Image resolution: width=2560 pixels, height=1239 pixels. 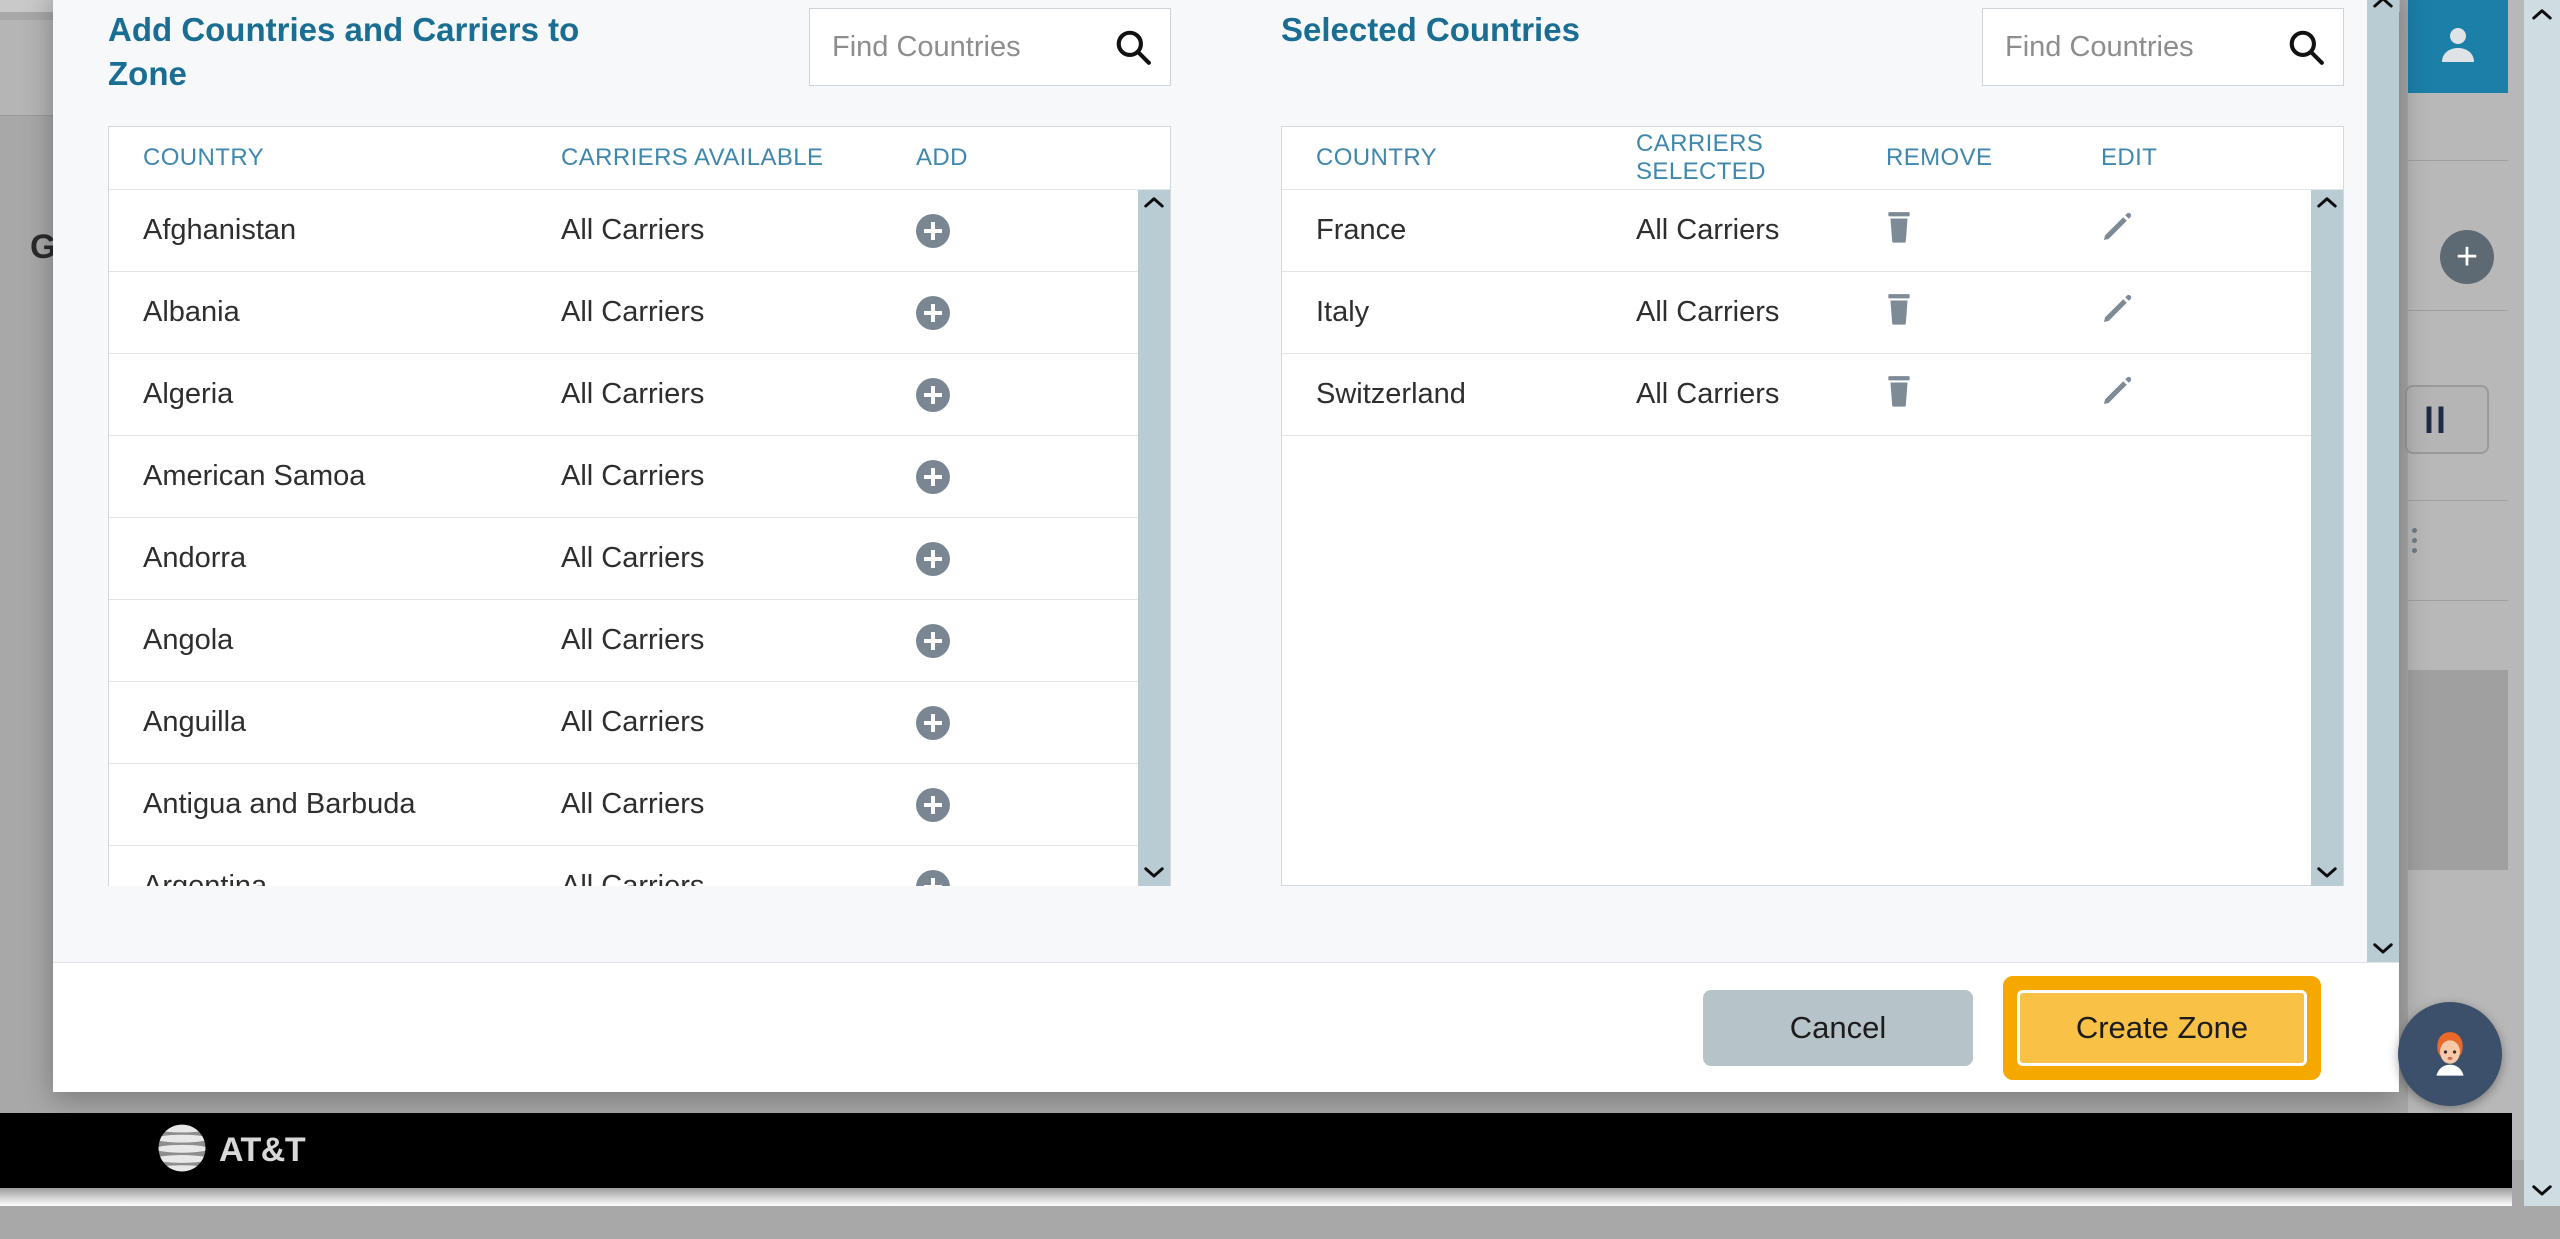 I want to click on background-add-button: +, so click(x=2467, y=257).